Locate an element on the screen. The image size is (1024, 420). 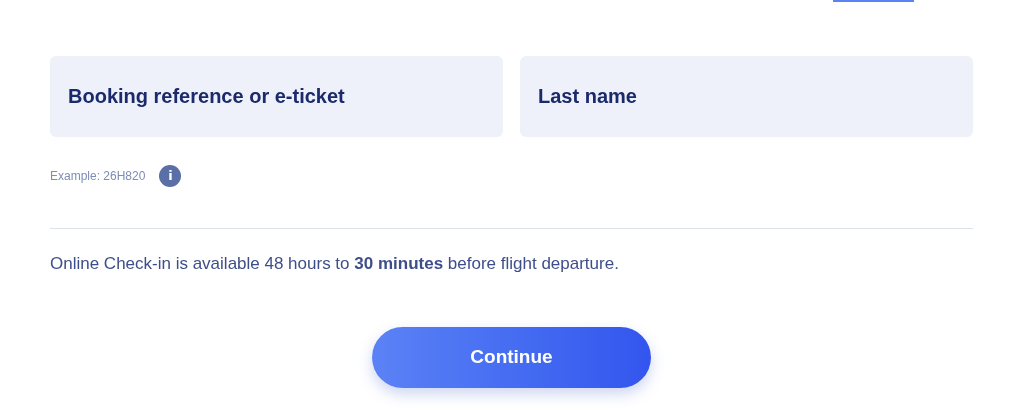
info-icon: i is located at coordinates (170, 176).